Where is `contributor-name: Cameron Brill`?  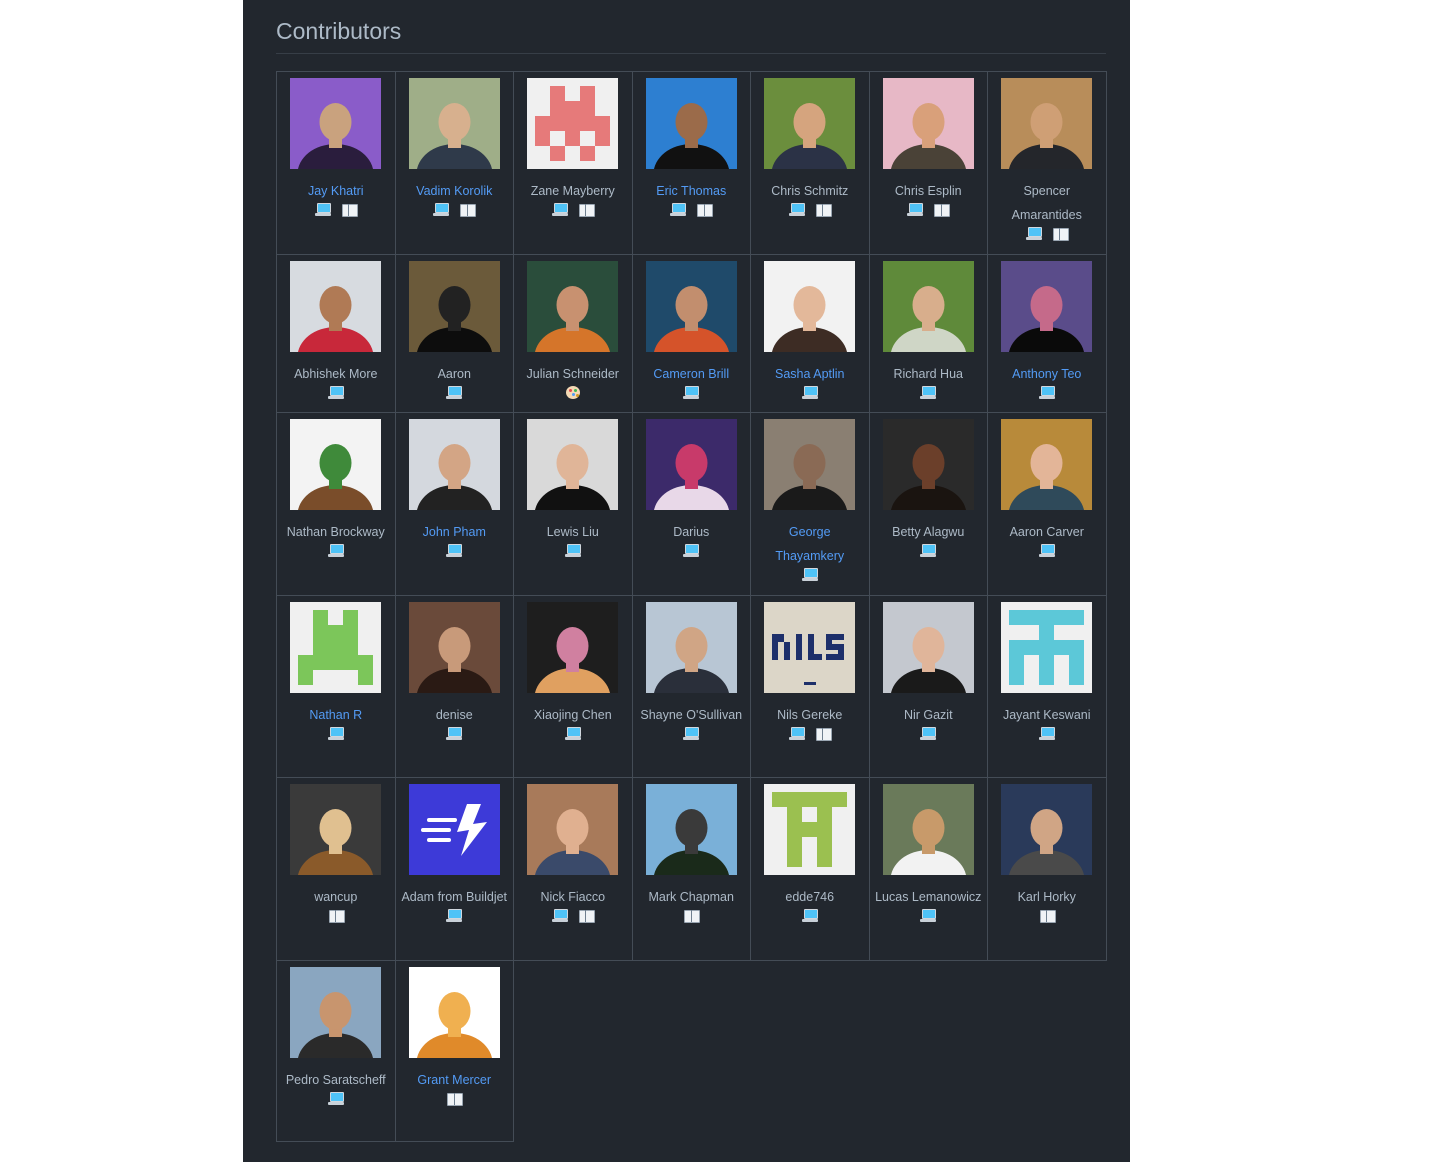
contributor-name: Cameron Brill is located at coordinates (691, 374).